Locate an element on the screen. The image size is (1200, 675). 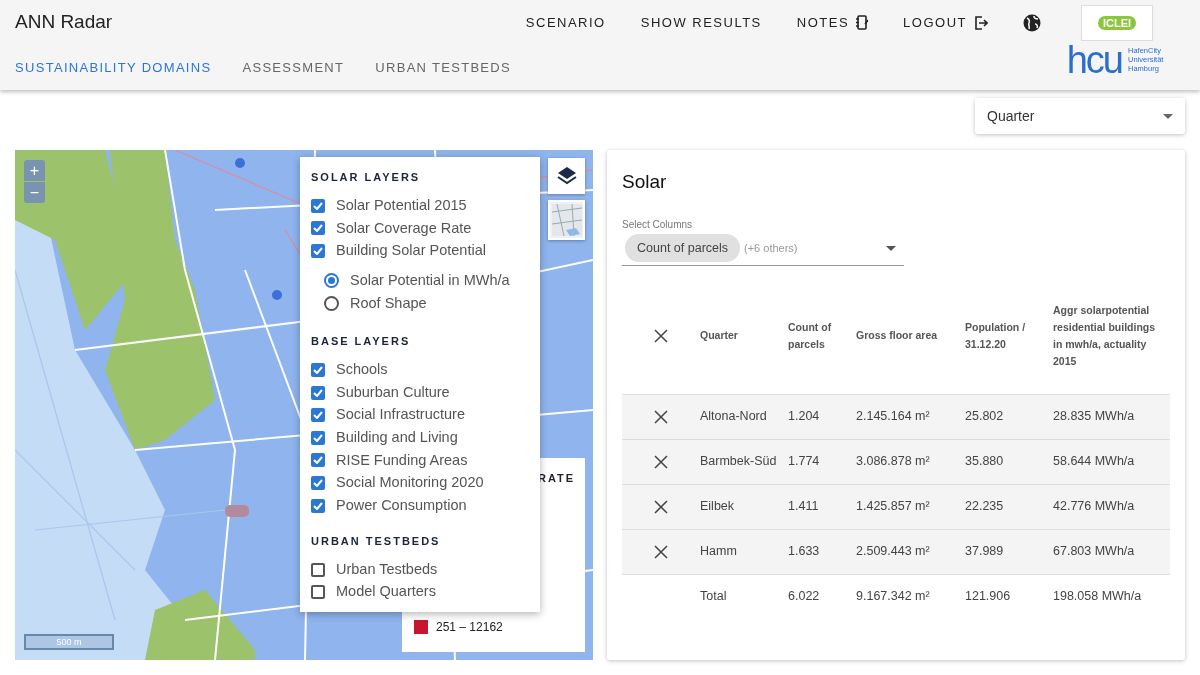
nav-link: LOGOUT is located at coordinates (945, 22).